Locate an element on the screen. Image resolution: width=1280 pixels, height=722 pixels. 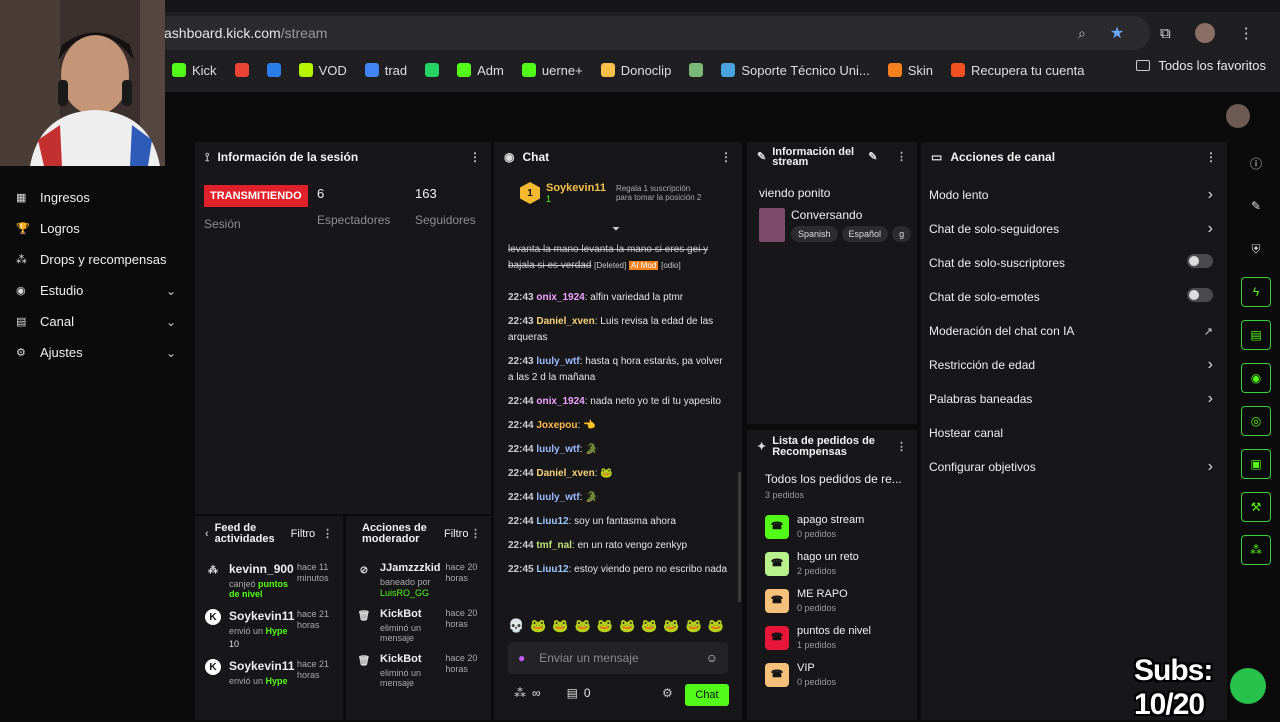
chat-input: ● Enviar un mensaje ☺ is located at coordinates (618, 658).